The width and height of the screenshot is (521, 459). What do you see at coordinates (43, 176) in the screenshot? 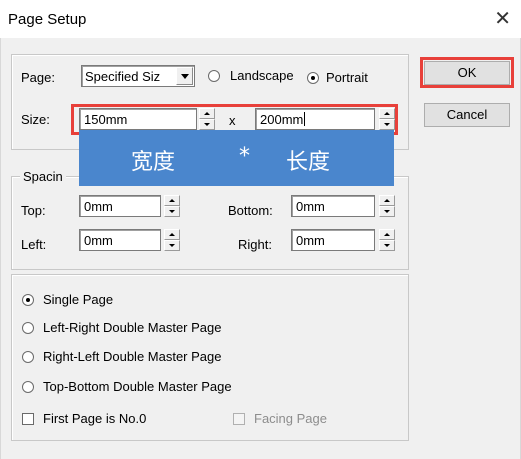
I see `spacing-legend: Spacin` at bounding box center [43, 176].